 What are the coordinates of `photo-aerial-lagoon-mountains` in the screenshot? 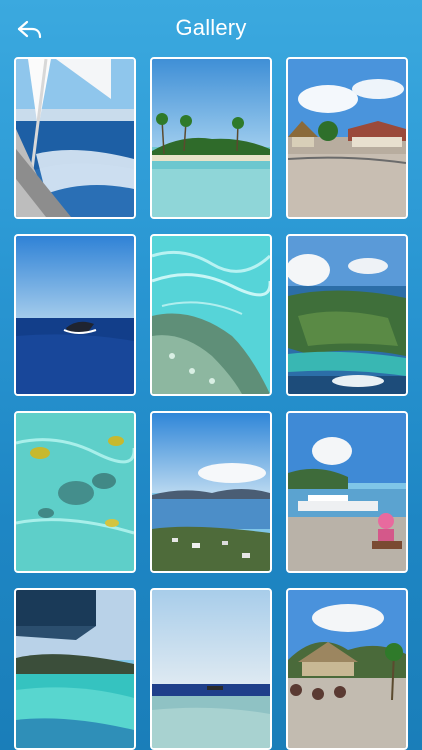 It's located at (75, 669).